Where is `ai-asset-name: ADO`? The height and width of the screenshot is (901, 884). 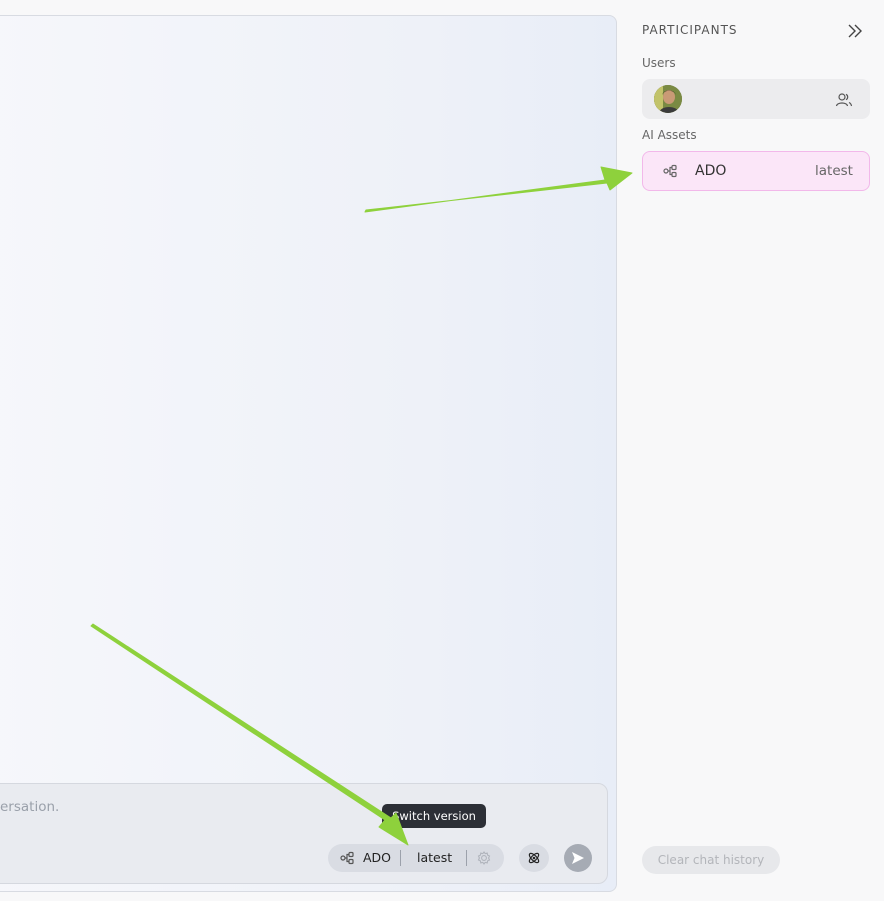 ai-asset-name: ADO is located at coordinates (711, 171).